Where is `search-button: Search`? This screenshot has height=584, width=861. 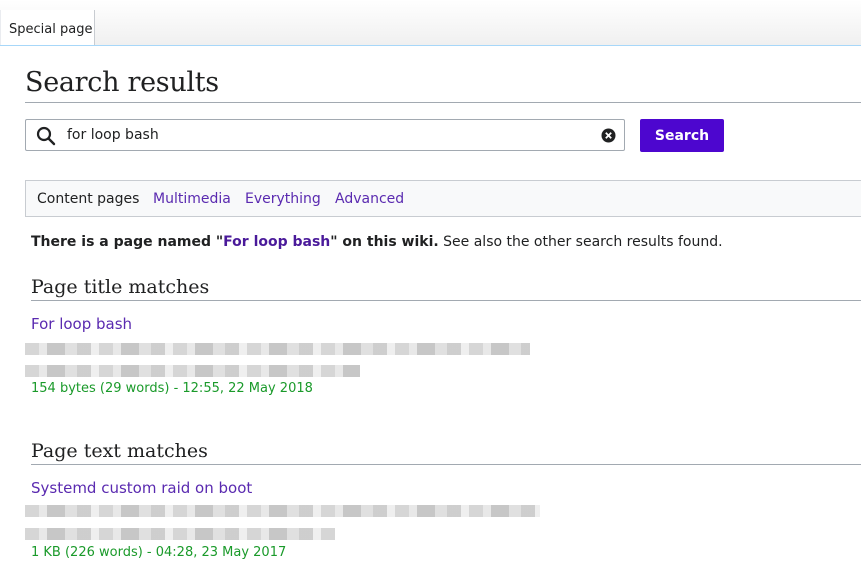 search-button: Search is located at coordinates (682, 135).